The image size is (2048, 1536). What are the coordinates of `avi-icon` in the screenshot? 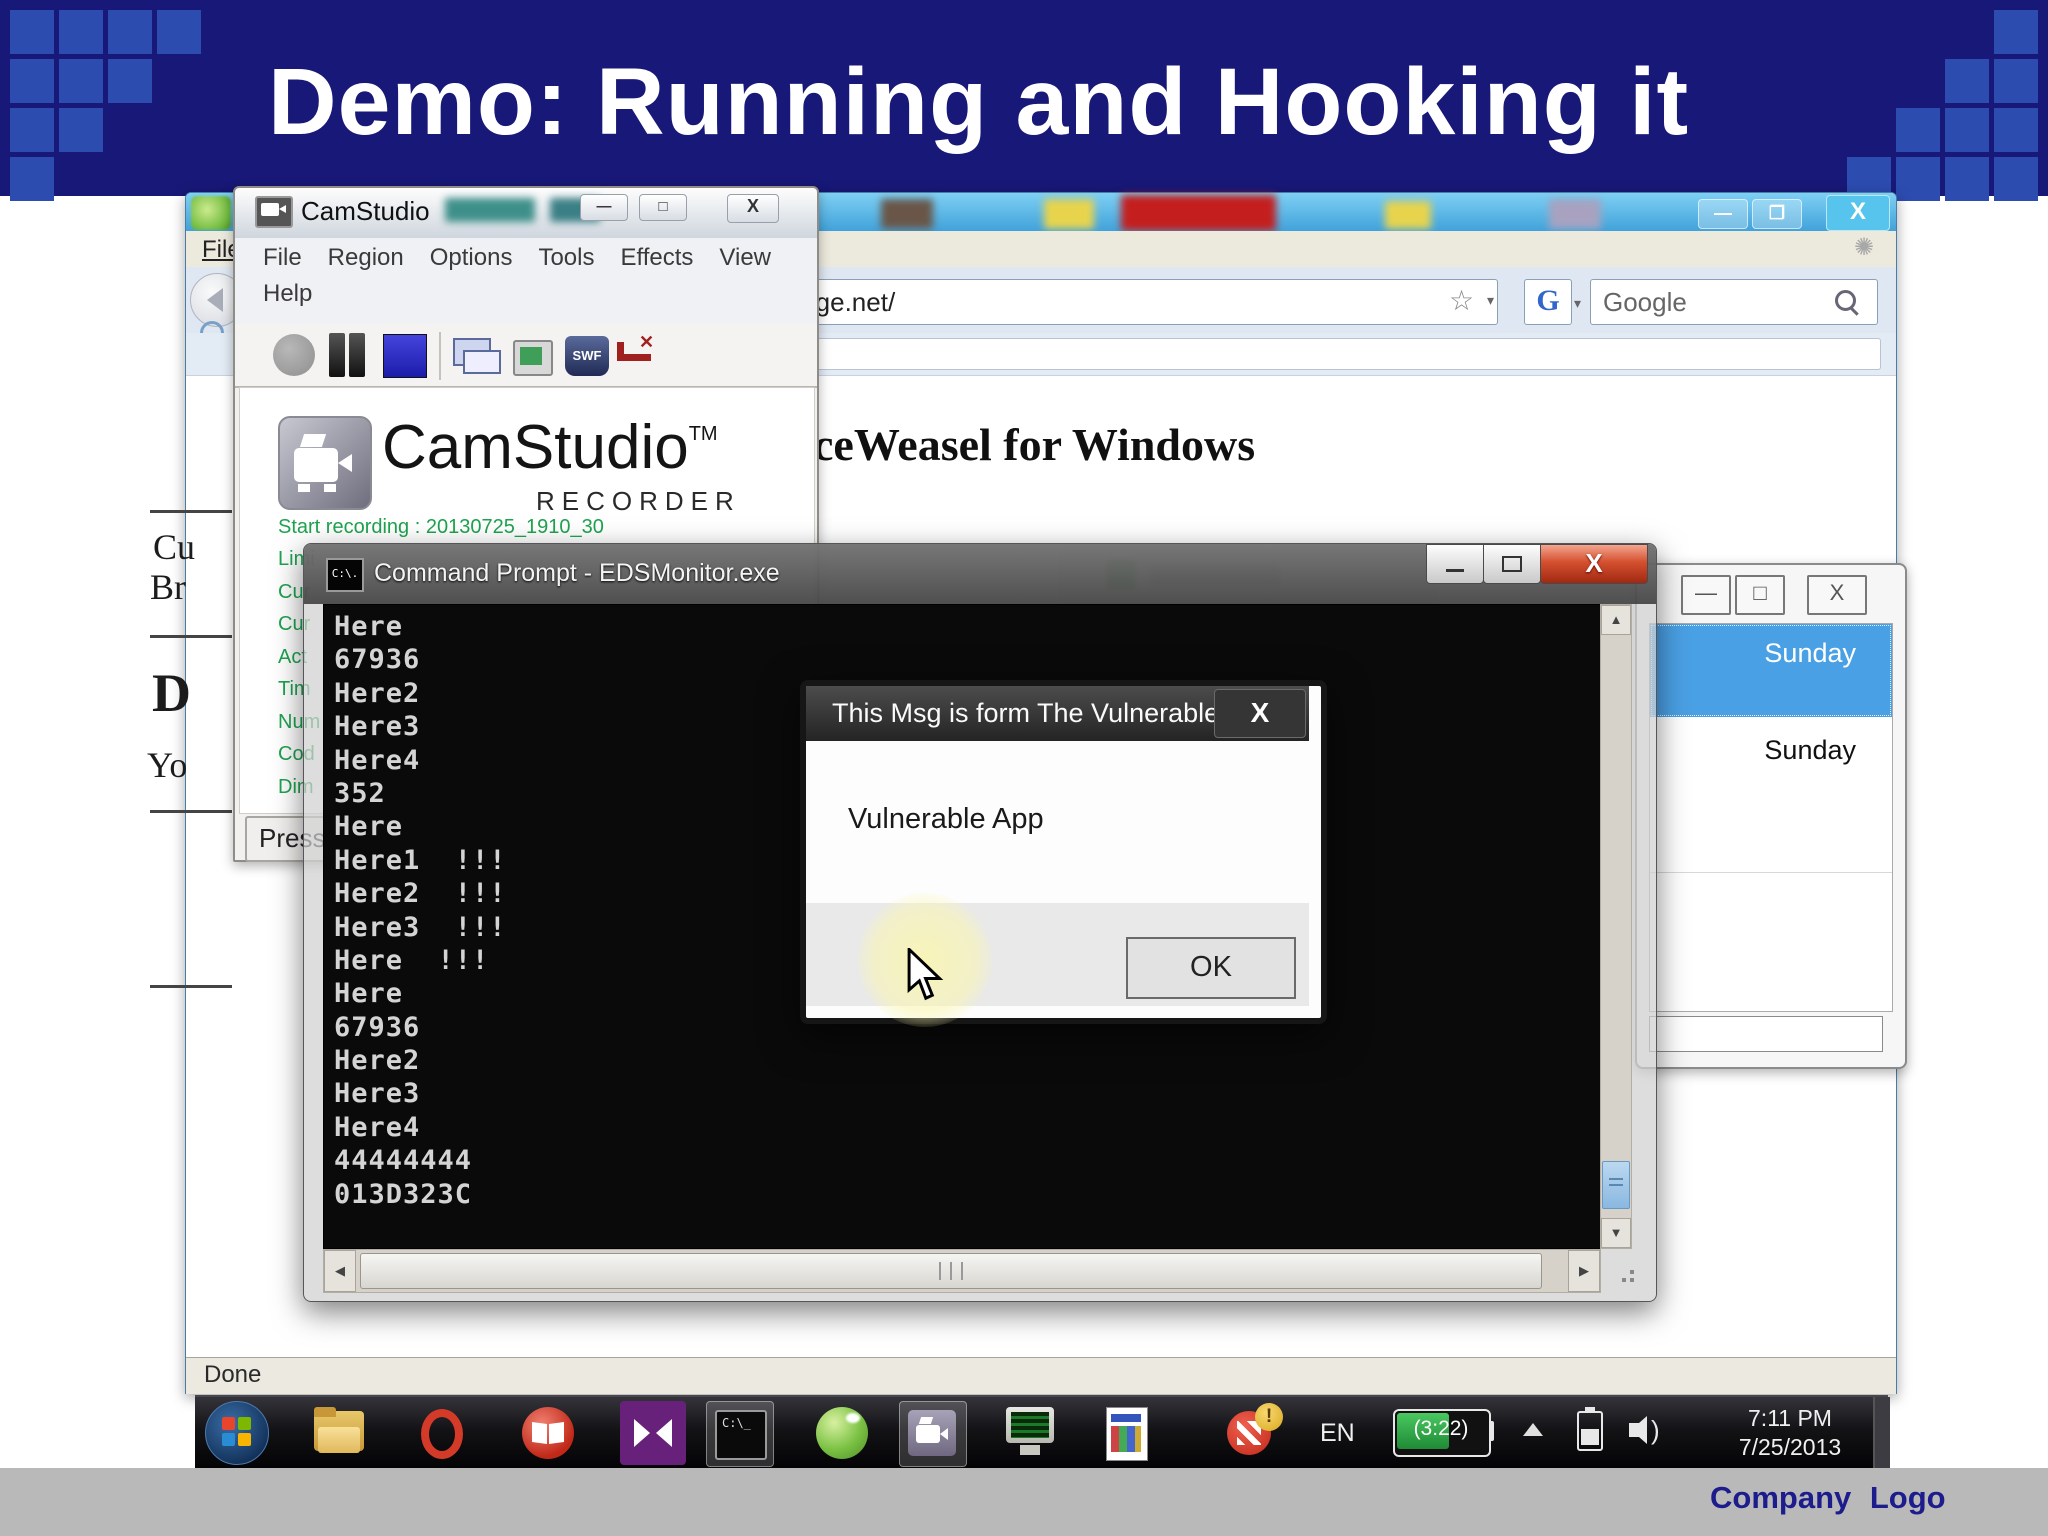 It's located at (533, 358).